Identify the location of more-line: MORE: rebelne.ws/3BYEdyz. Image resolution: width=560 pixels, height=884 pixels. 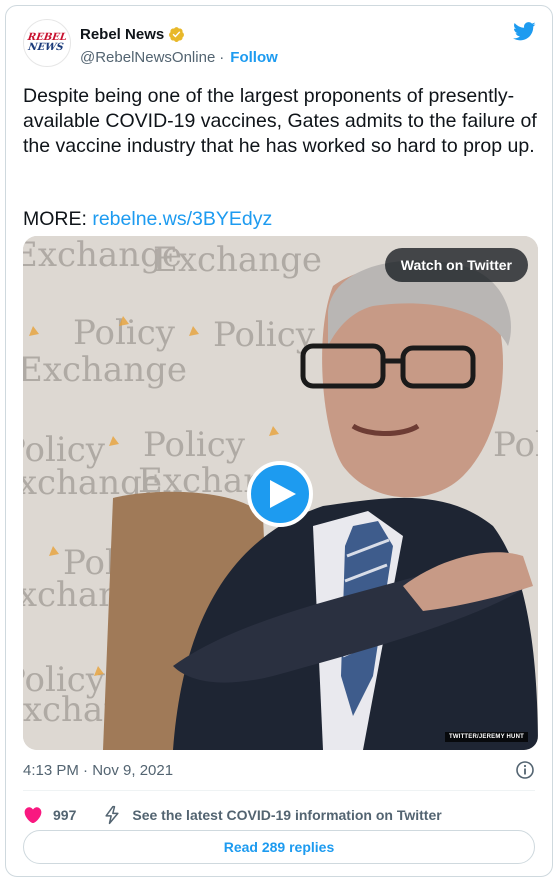
(147, 219).